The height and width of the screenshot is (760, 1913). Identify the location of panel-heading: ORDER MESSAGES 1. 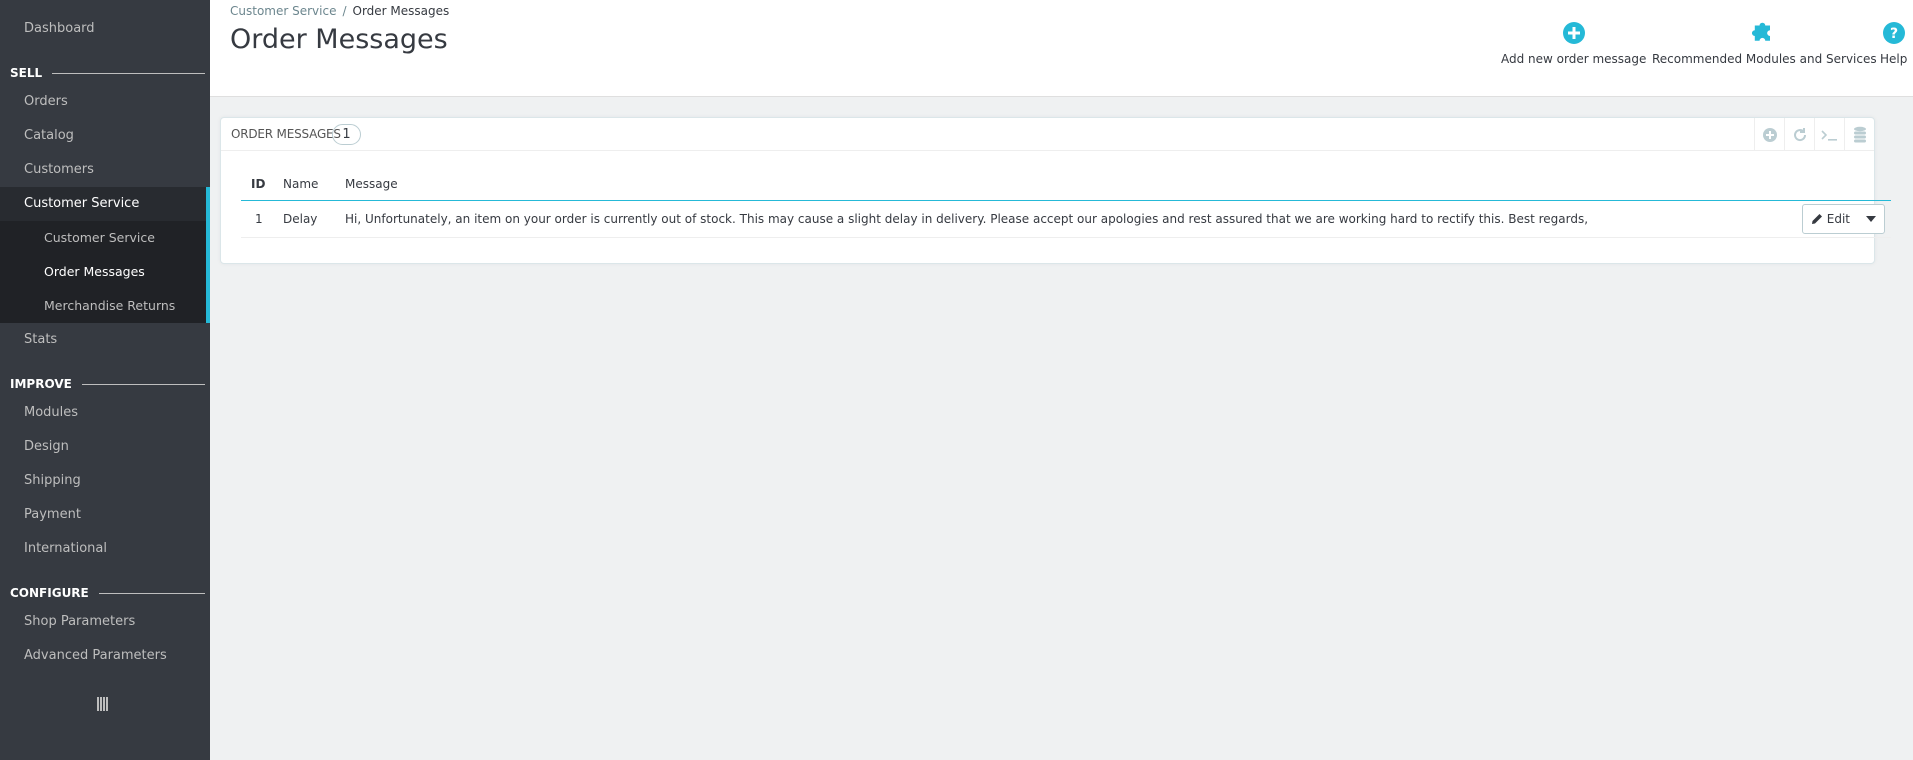
(1047, 134).